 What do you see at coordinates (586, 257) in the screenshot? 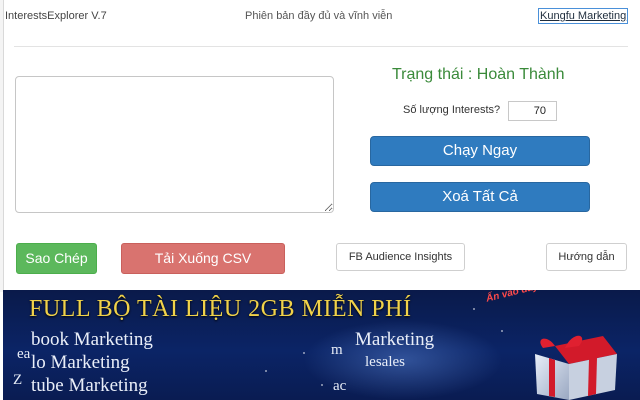
I see `guide-button: Hướng dẫn` at bounding box center [586, 257].